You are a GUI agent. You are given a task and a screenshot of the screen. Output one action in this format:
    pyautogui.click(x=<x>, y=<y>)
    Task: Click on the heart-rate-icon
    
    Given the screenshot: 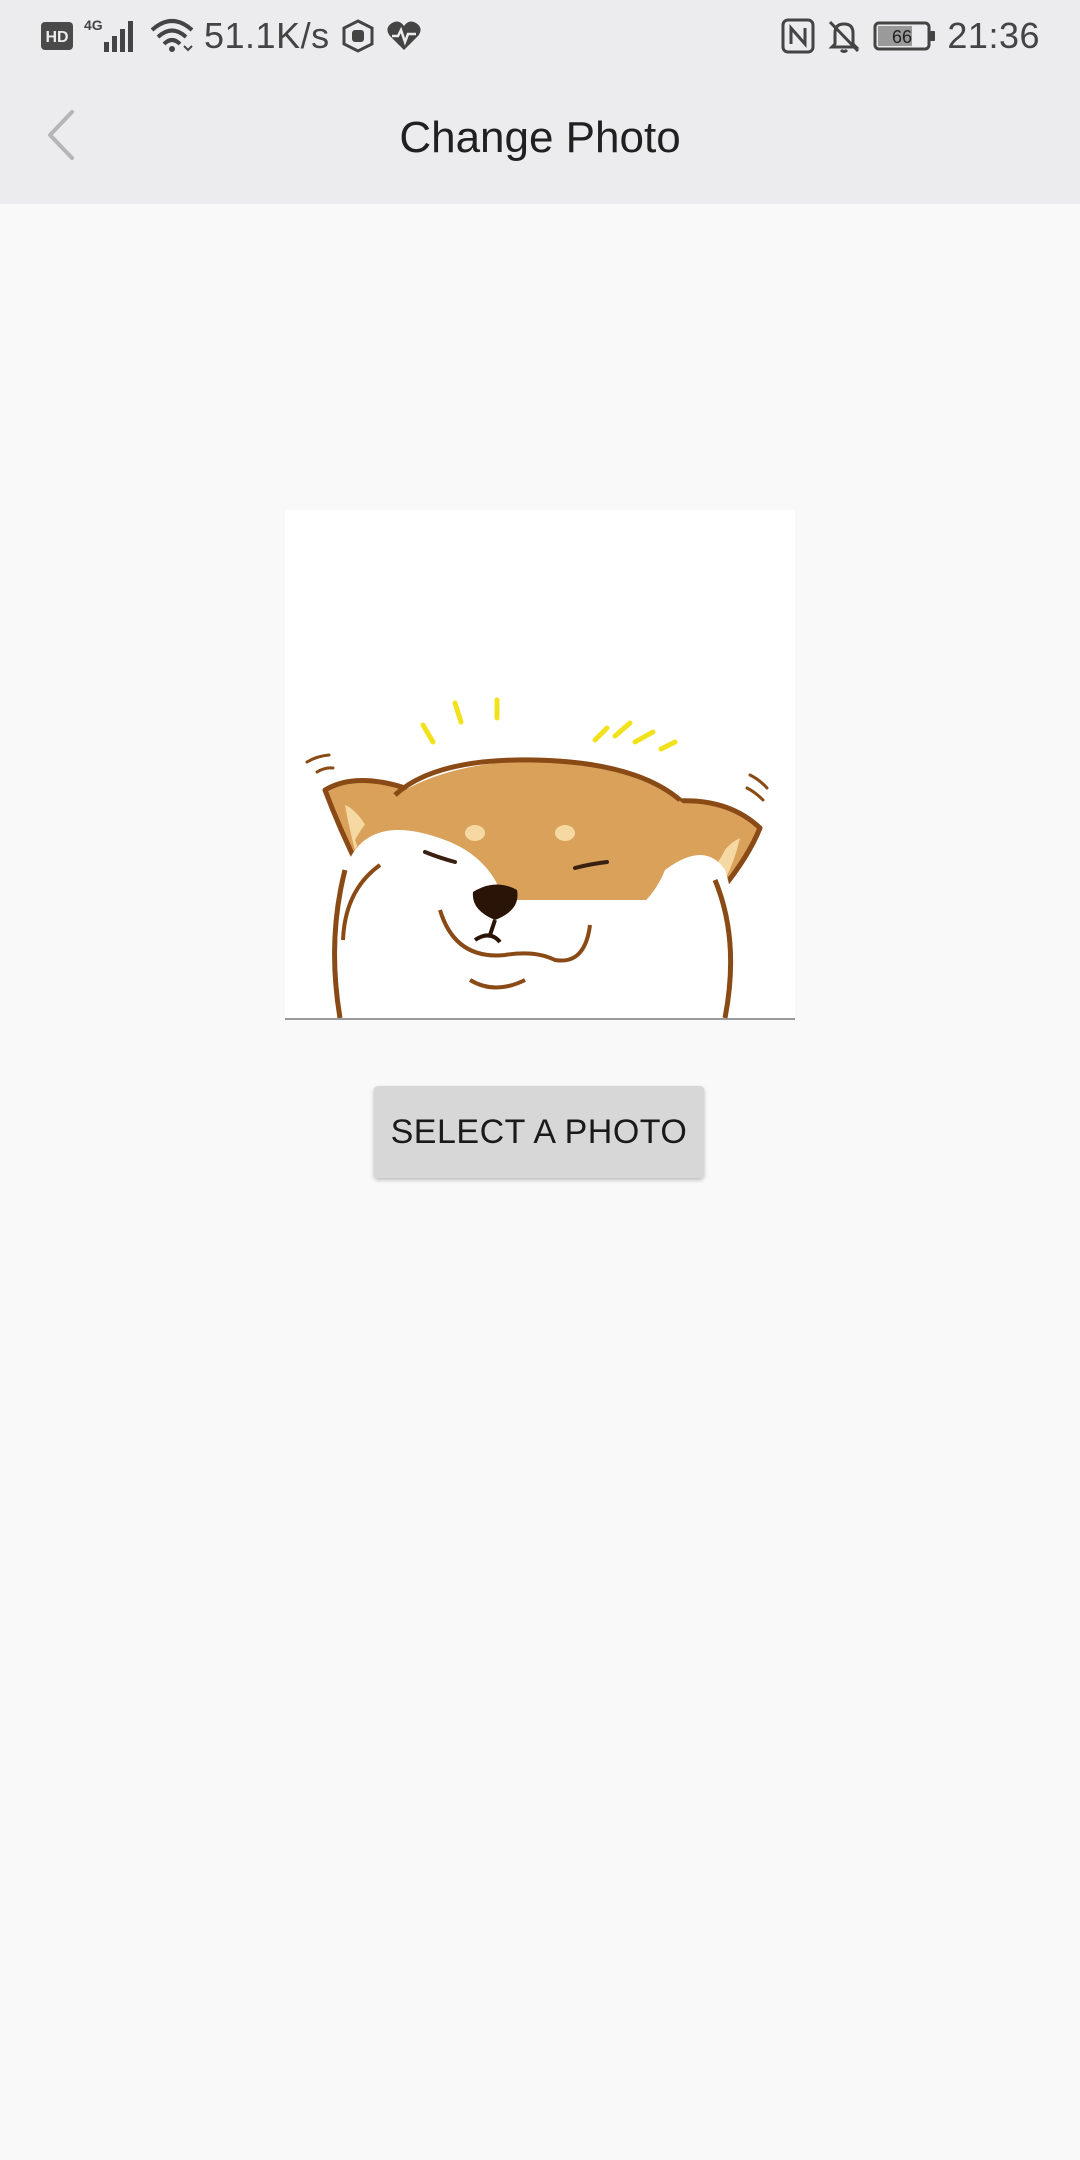 What is the action you would take?
    pyautogui.click(x=404, y=36)
    